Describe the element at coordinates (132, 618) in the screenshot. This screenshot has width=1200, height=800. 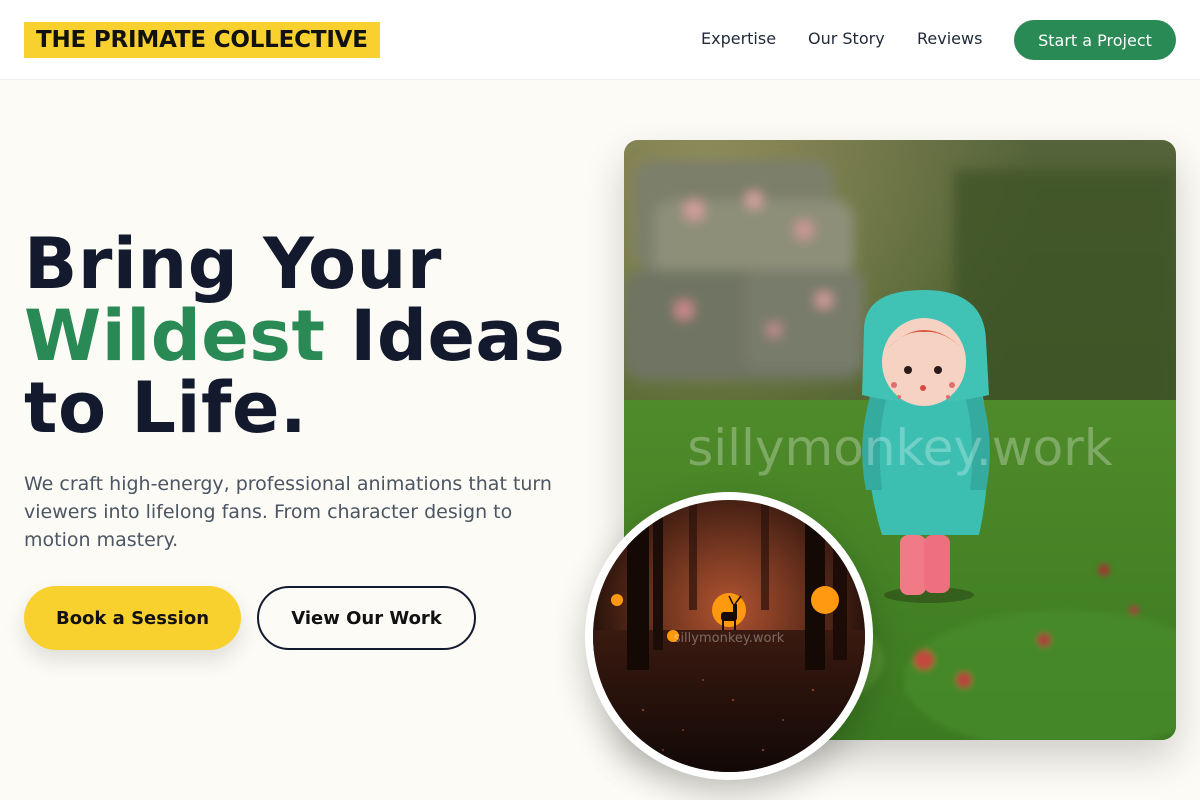
I see `book-session-button: Book a Session` at that location.